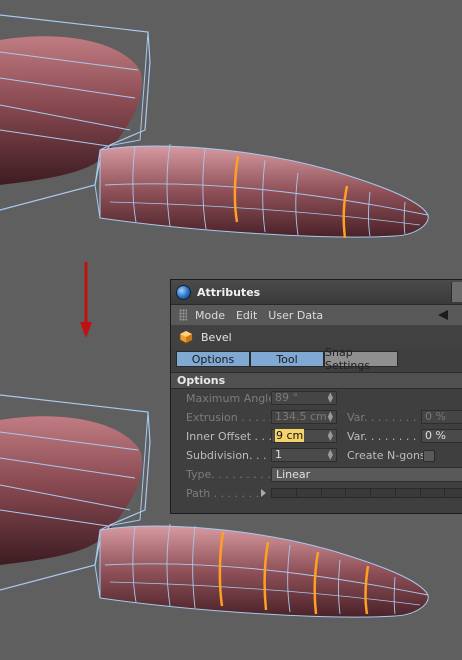  What do you see at coordinates (385, 436) in the screenshot?
I see `var-label-2: Var. . . . . . . . .` at bounding box center [385, 436].